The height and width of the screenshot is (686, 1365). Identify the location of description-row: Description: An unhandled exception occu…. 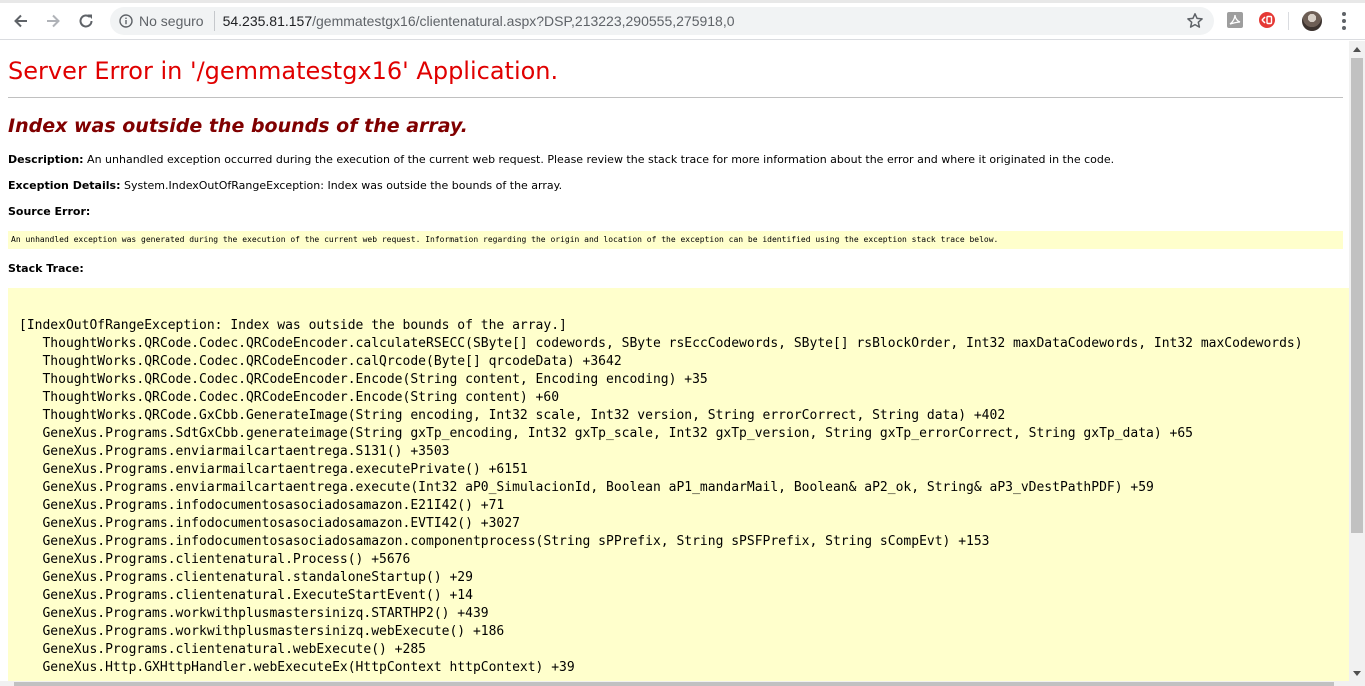
(561, 159).